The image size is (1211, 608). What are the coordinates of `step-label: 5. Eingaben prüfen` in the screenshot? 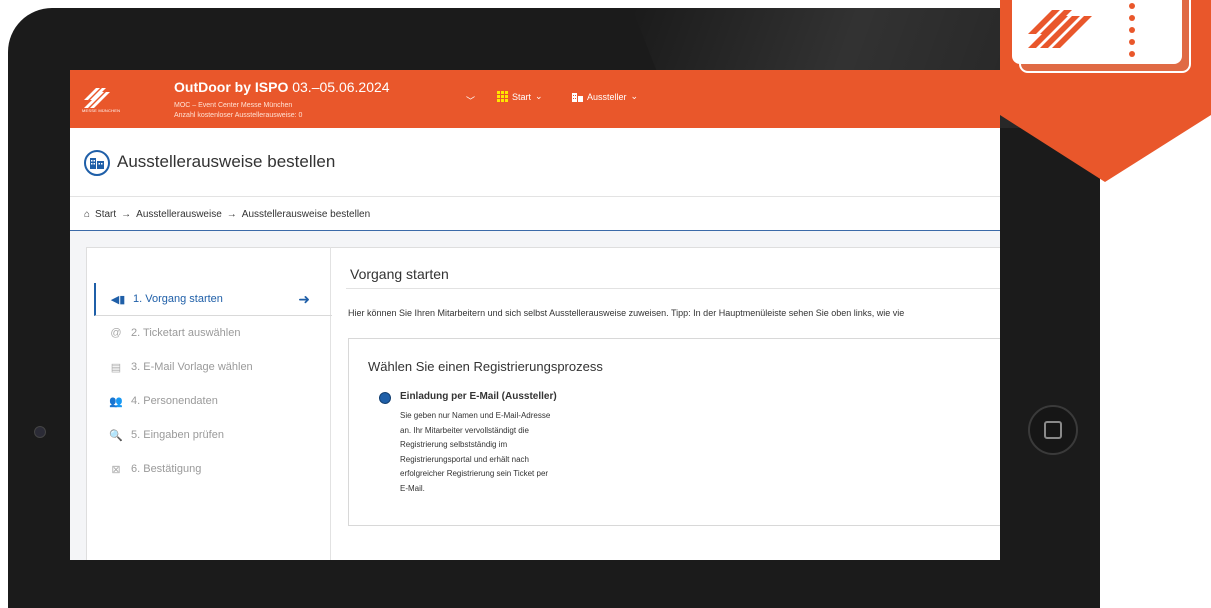 It's located at (177, 435).